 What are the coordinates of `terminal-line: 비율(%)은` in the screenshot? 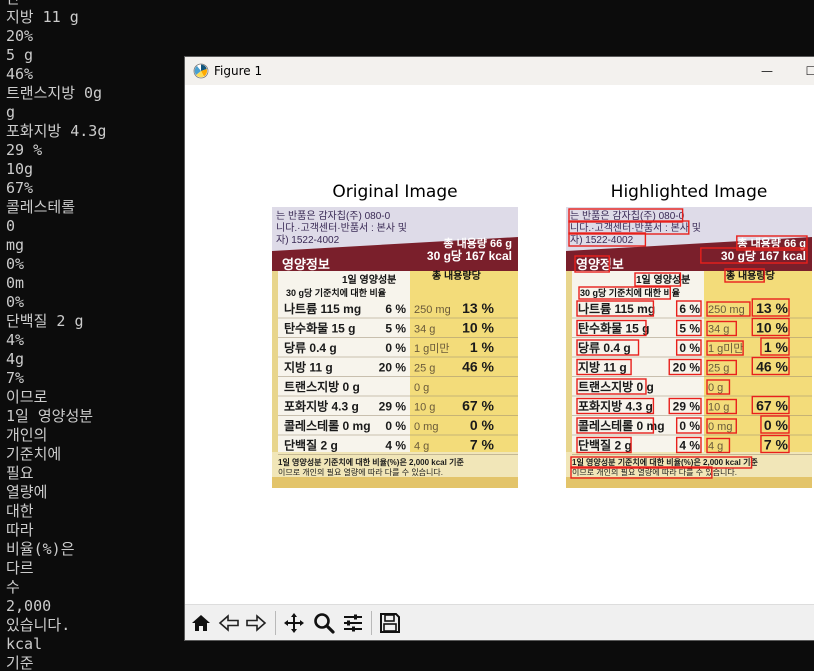 It's located at (40, 549).